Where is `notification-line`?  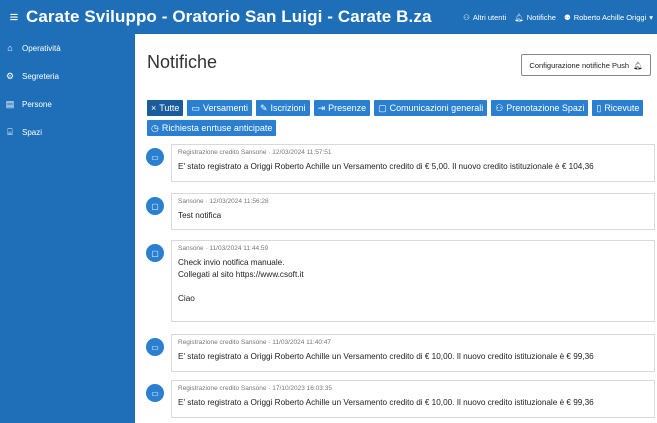
notification-line is located at coordinates (413, 287).